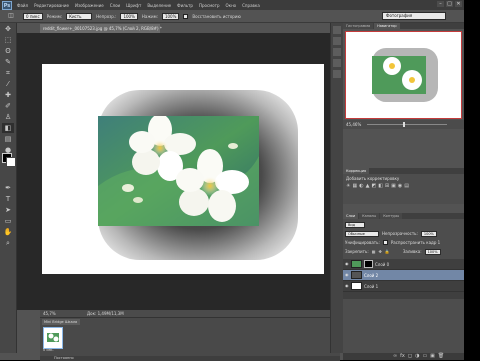 Image resolution: width=480 pixels, height=361 pixels. I want to click on exposure-adjustment-icon: ▲, so click(368, 186).